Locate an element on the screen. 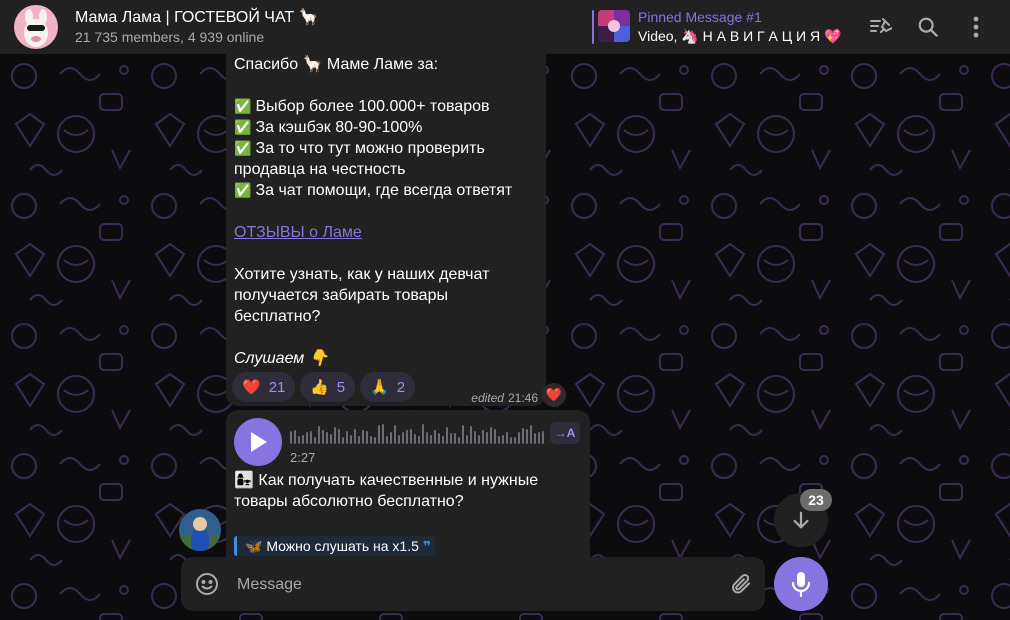 The image size is (1010, 620). chat-title: Мама Лама | ГОСТЕВОЙ ЧАТ 🦙 is located at coordinates (197, 17).